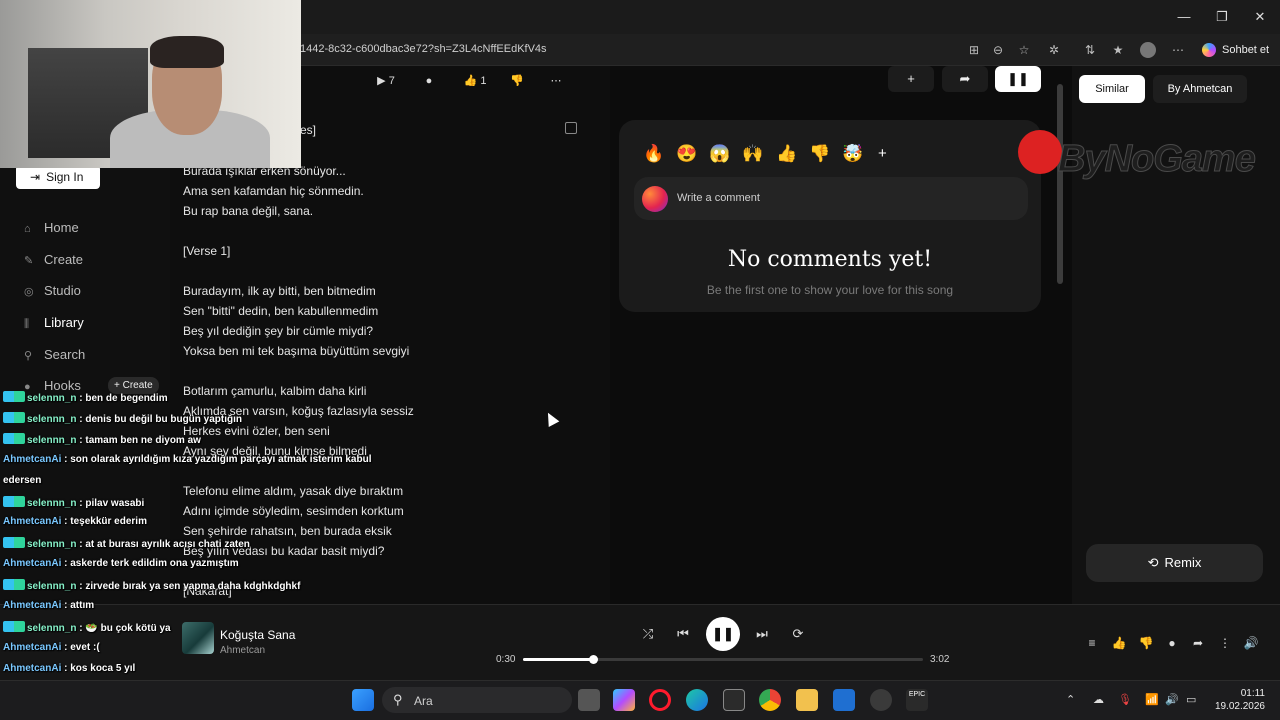 The width and height of the screenshot is (1280, 720). What do you see at coordinates (54, 354) in the screenshot?
I see `sidebar-item-search: ⚲ Search` at bounding box center [54, 354].